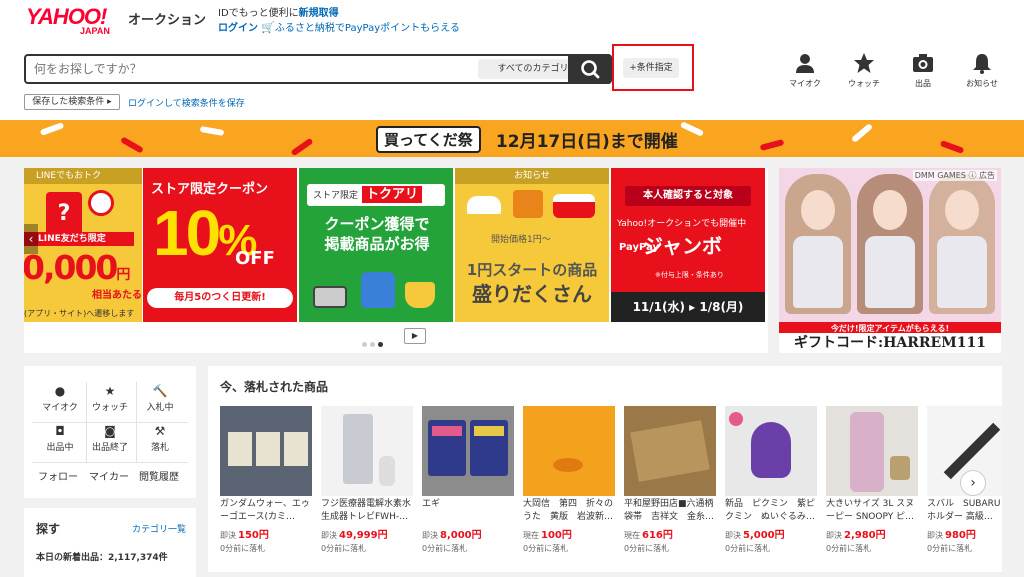 The height and width of the screenshot is (577, 1024). What do you see at coordinates (574, 206) in the screenshot?
I see `toy-bus-image` at bounding box center [574, 206].